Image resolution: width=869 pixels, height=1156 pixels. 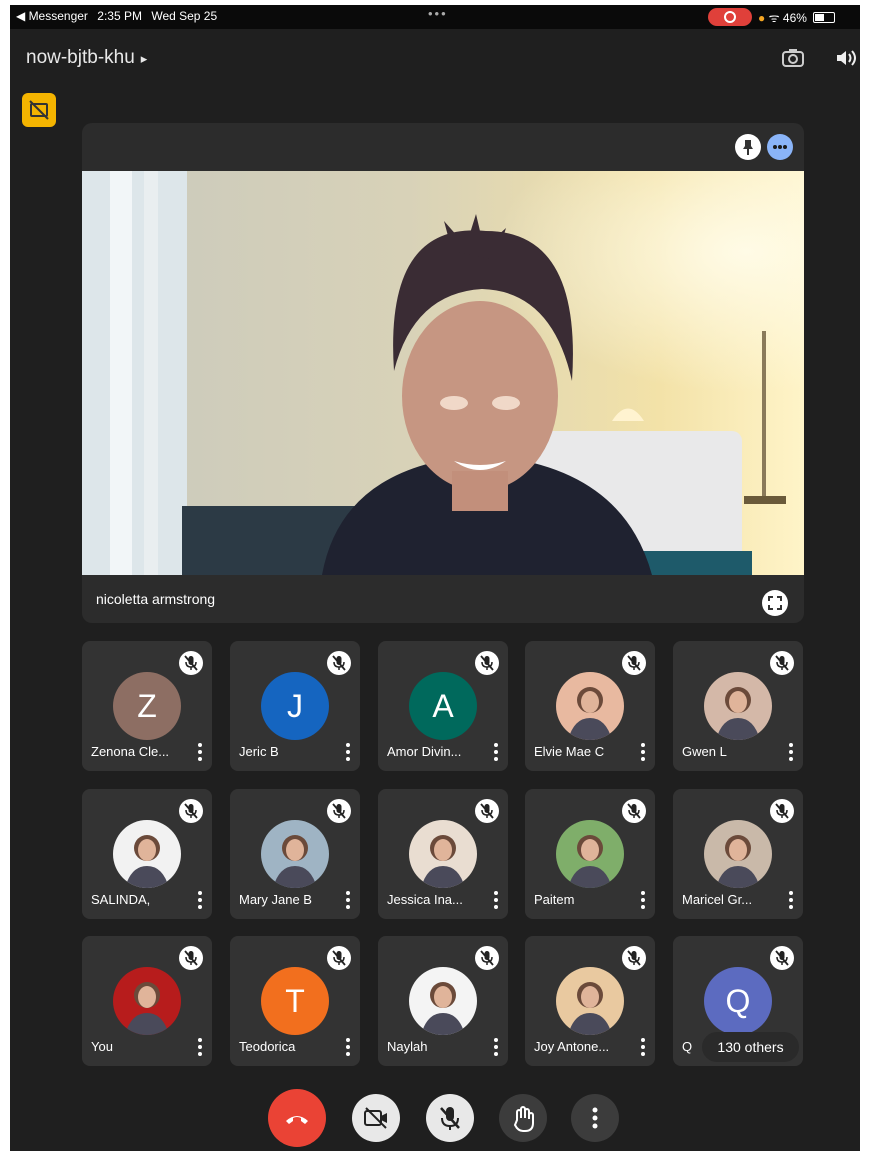 I want to click on participant-tile: Naylah, so click(x=443, y=1001).